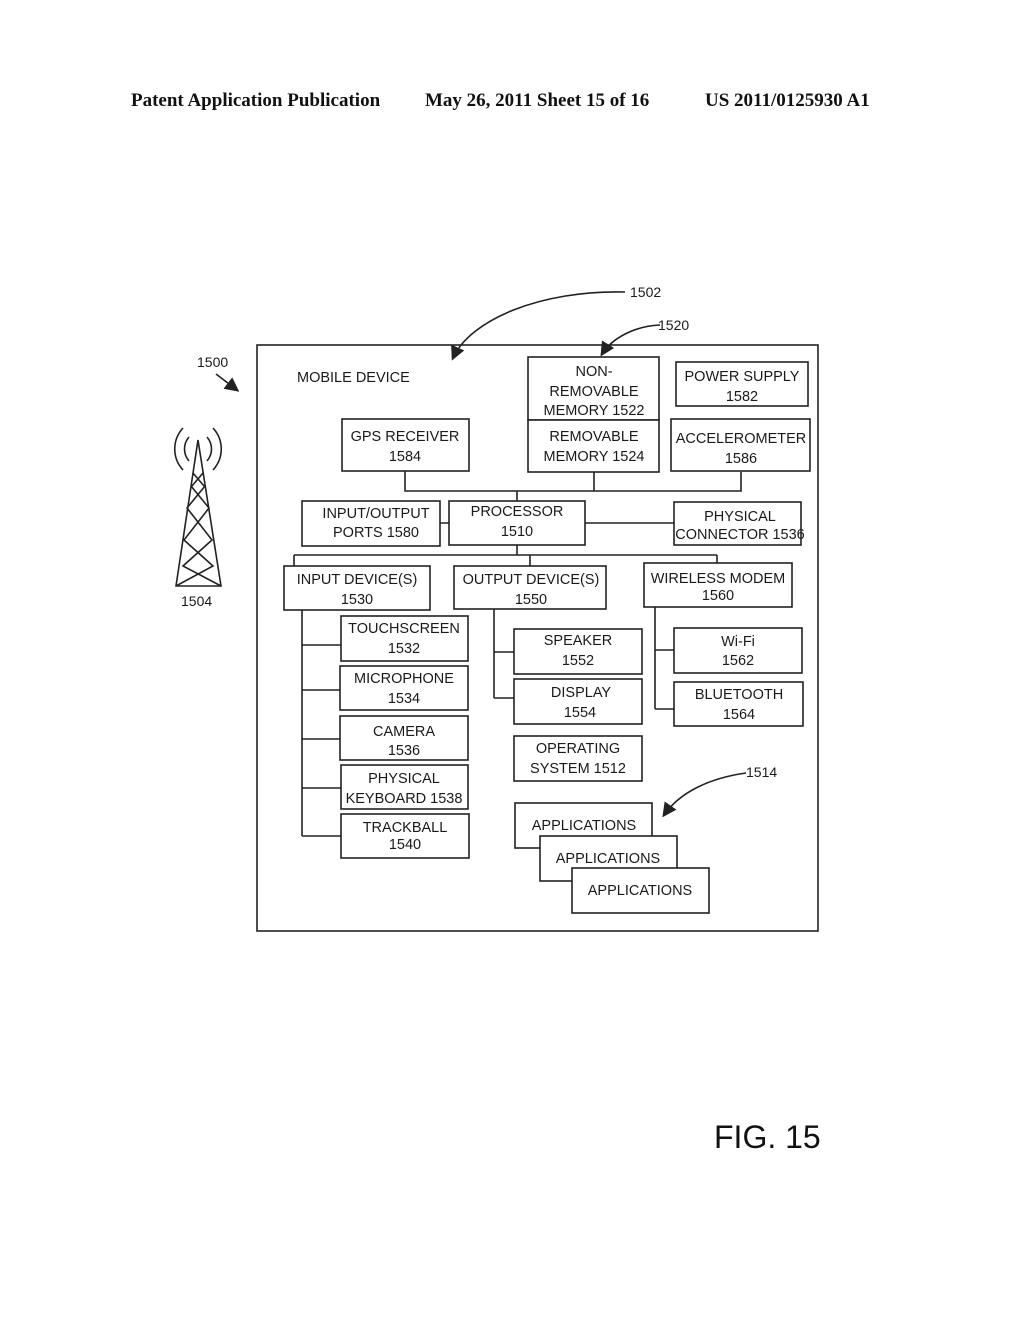 Image resolution: width=1024 pixels, height=1320 pixels. Describe the element at coordinates (719, 791) in the screenshot. I see `ref-1514-arrow: 1514` at that location.